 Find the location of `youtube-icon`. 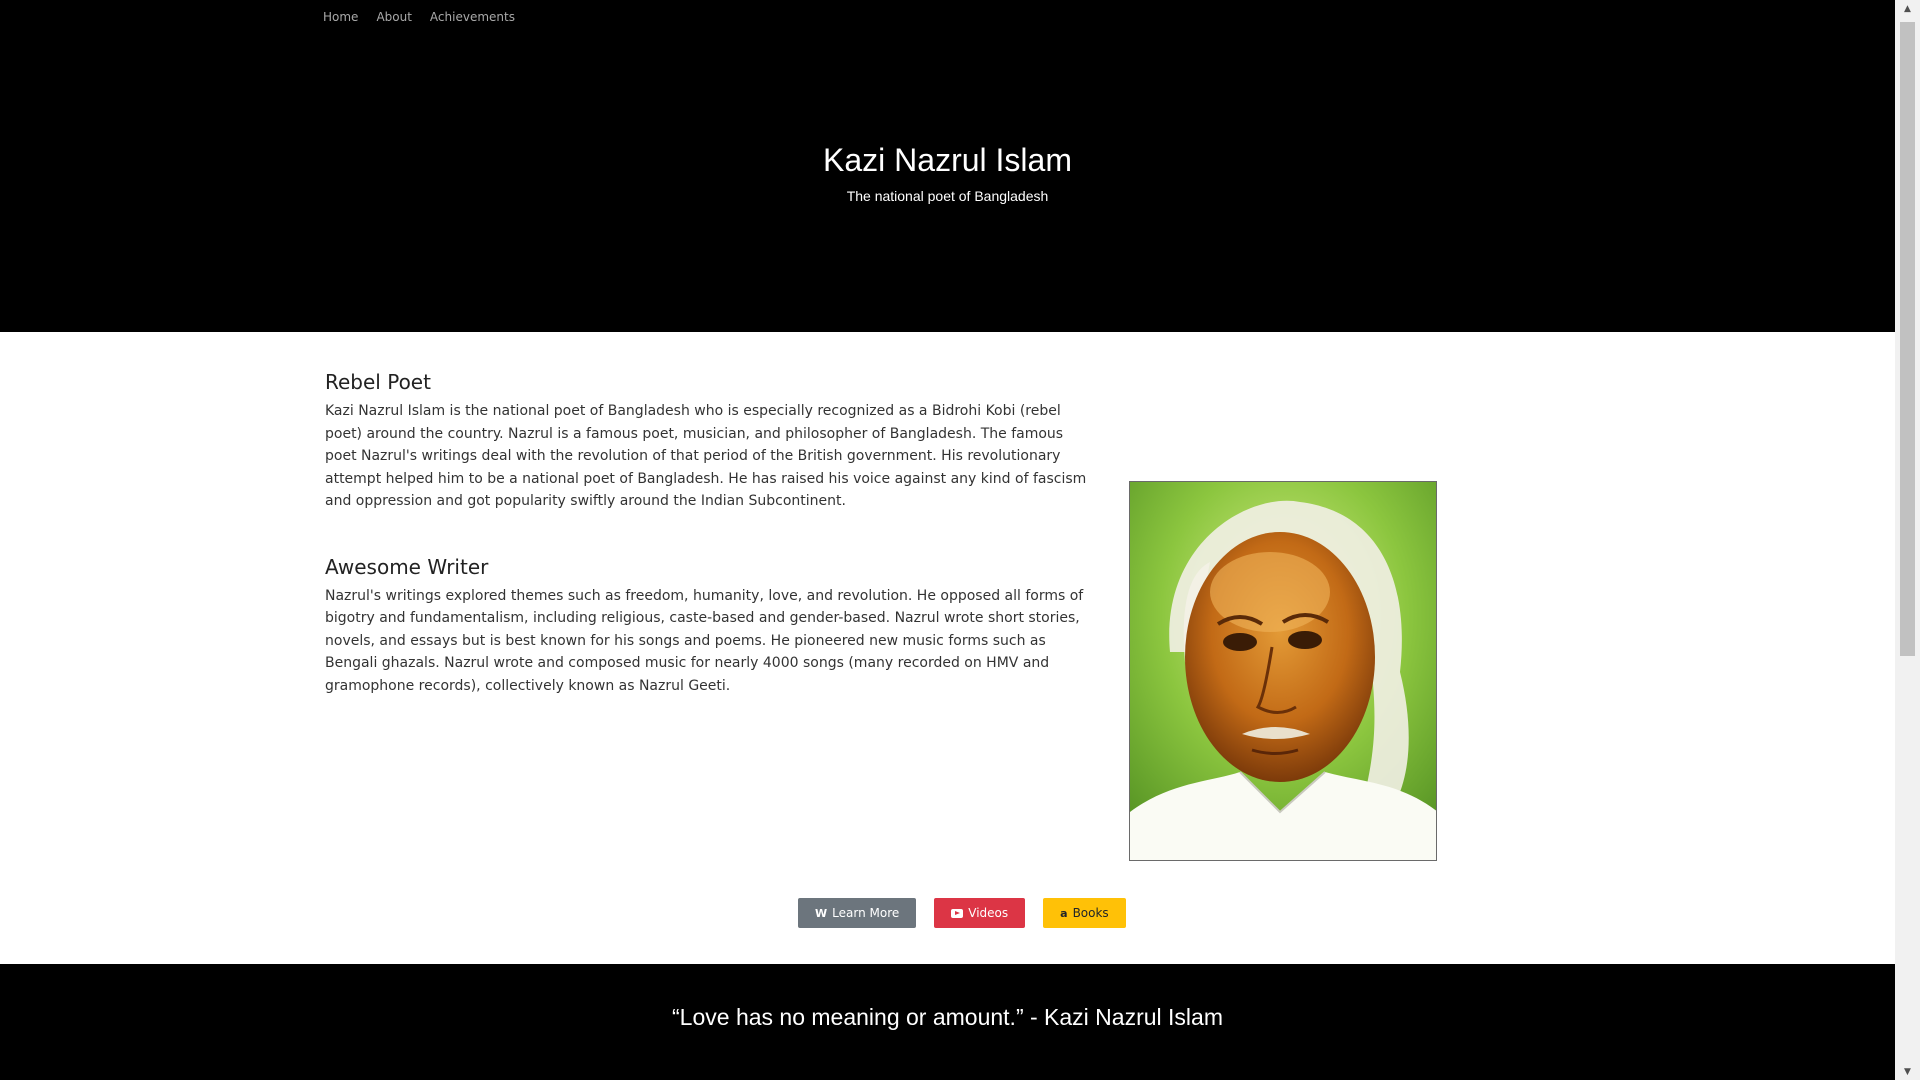

youtube-icon is located at coordinates (957, 913).